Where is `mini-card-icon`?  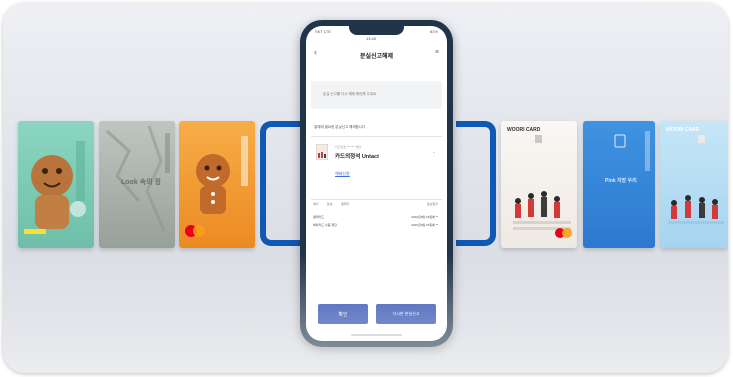
mini-card-icon is located at coordinates (322, 152).